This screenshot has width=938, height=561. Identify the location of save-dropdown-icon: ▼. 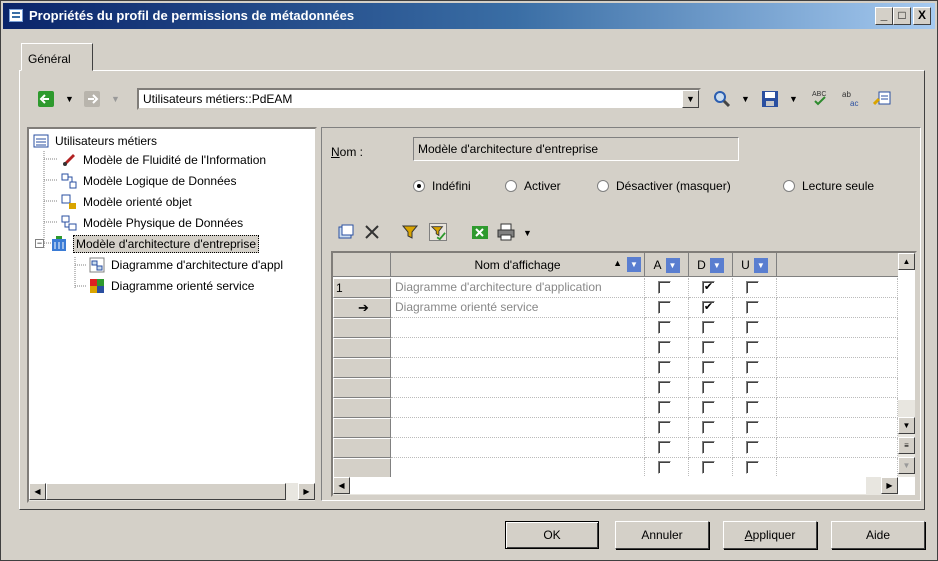
(793, 99).